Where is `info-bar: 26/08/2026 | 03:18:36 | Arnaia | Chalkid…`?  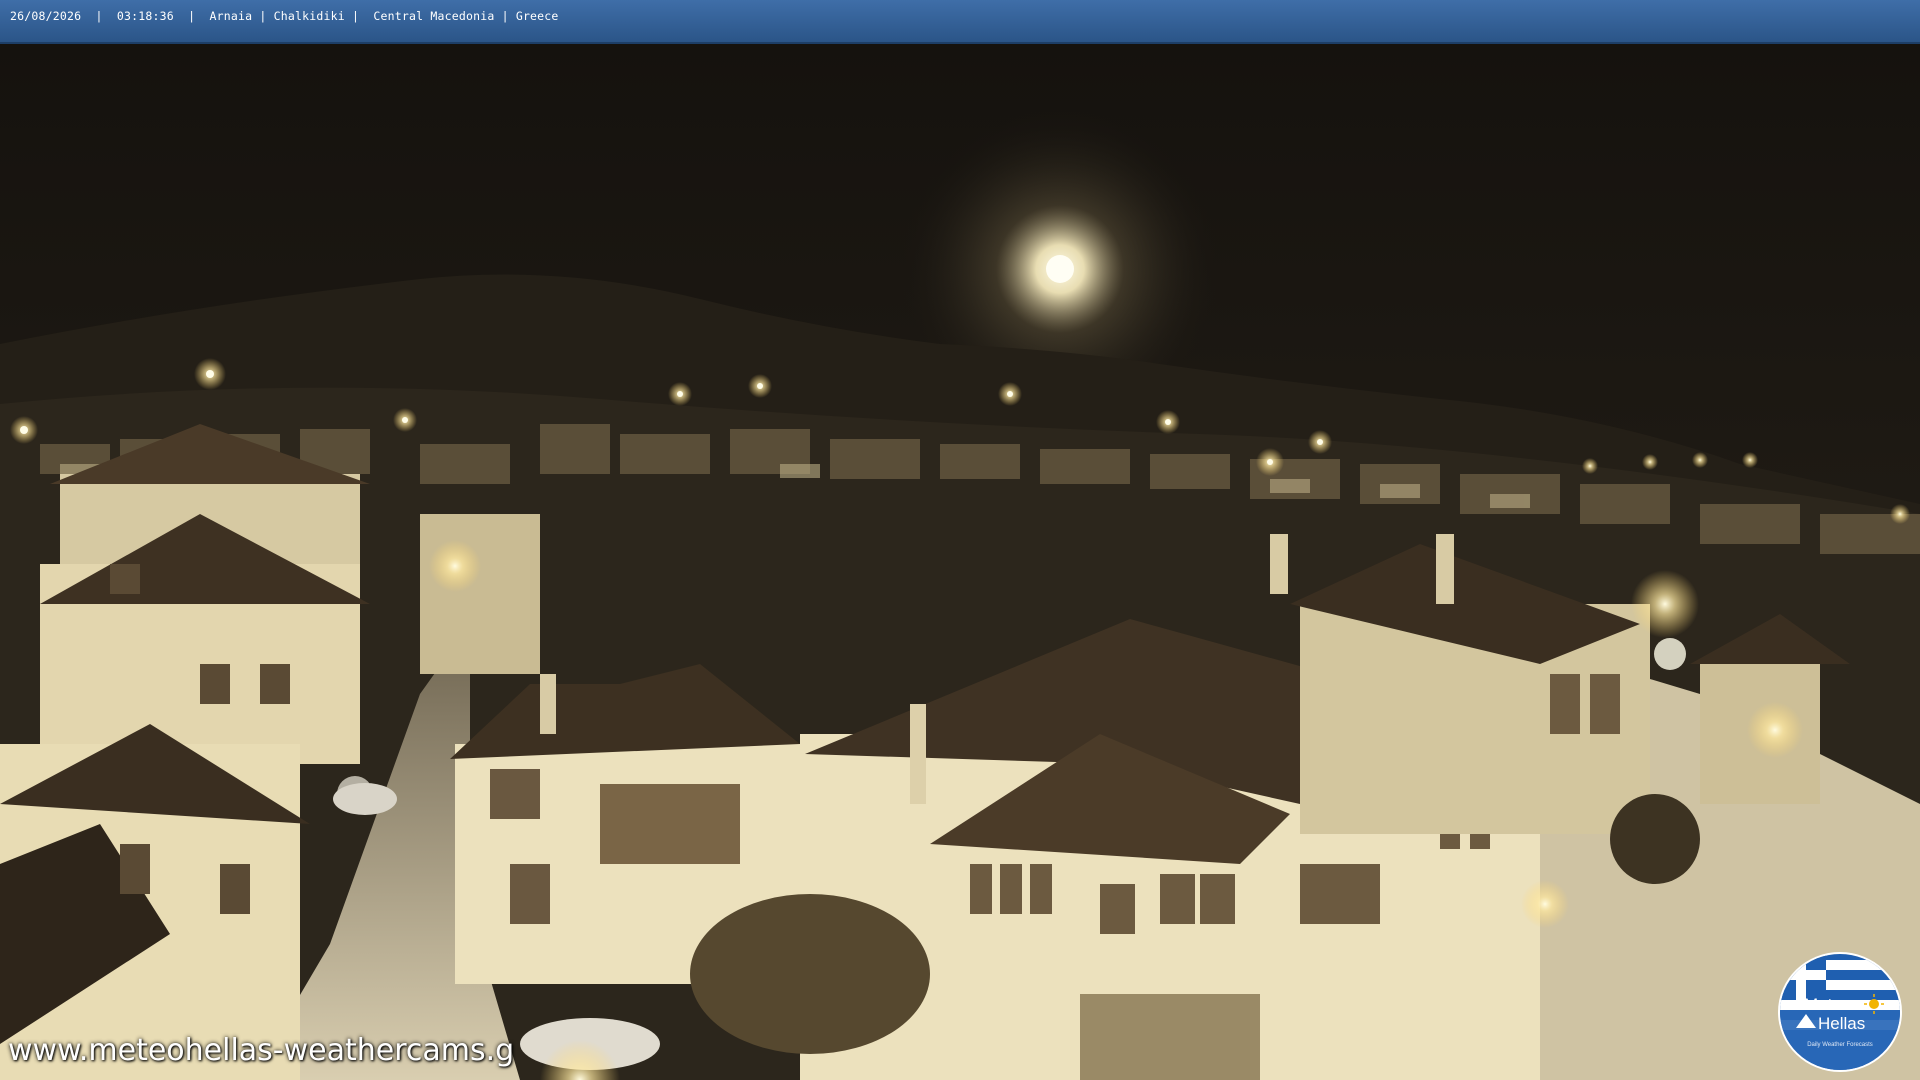 info-bar: 26/08/2026 | 03:18:36 | Arnaia | Chalkid… is located at coordinates (960, 22).